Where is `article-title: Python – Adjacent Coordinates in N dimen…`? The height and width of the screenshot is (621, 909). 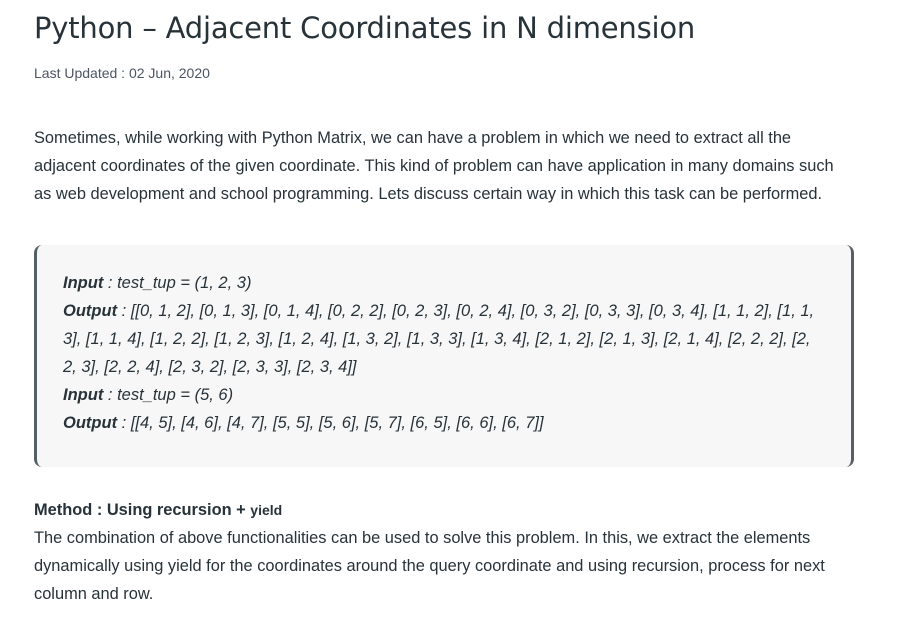
article-title: Python – Adjacent Coordinates in N dimen… is located at coordinates (365, 28).